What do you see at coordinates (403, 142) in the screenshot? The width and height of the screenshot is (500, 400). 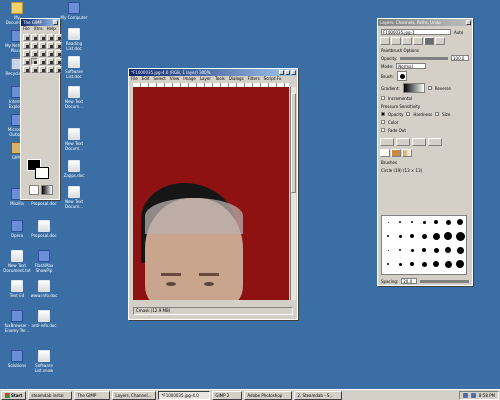 I see `restore-options-button` at bounding box center [403, 142].